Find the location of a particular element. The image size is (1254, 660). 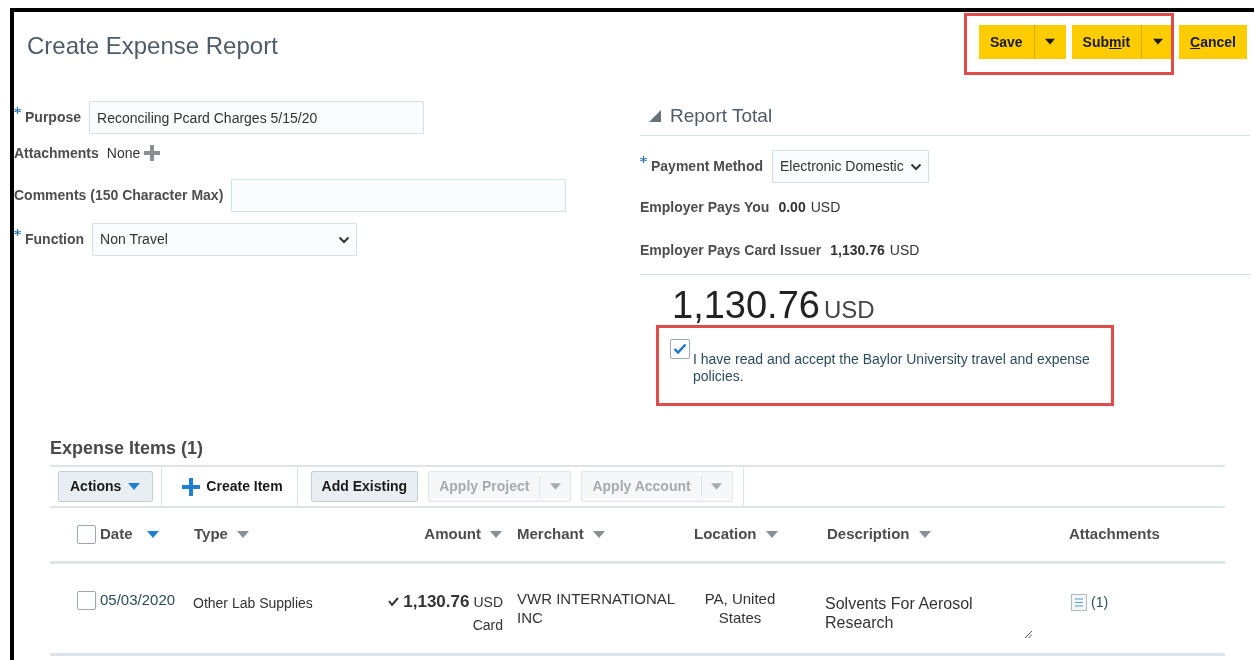

column-header: Amount is located at coordinates (452, 534).